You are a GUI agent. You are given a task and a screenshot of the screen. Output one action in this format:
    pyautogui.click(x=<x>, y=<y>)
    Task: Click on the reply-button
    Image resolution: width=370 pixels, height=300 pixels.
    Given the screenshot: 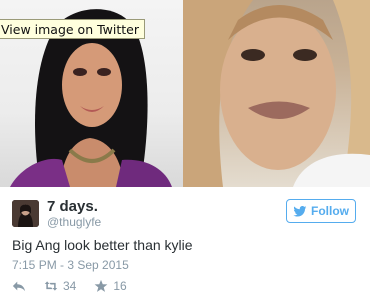 What is the action you would take?
    pyautogui.click(x=19, y=286)
    